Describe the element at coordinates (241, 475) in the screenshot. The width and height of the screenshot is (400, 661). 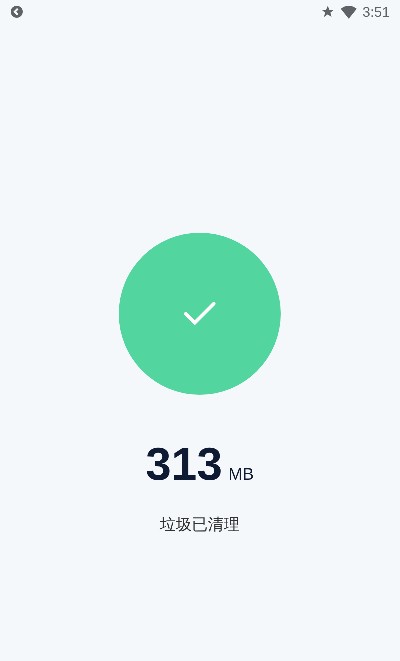
I see `amount-unit: MB` at that location.